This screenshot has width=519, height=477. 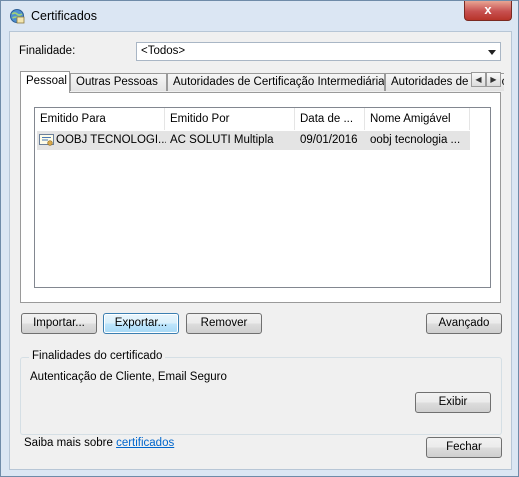 What do you see at coordinates (163, 51) in the screenshot?
I see `purpose-selected-value: <Todos>` at bounding box center [163, 51].